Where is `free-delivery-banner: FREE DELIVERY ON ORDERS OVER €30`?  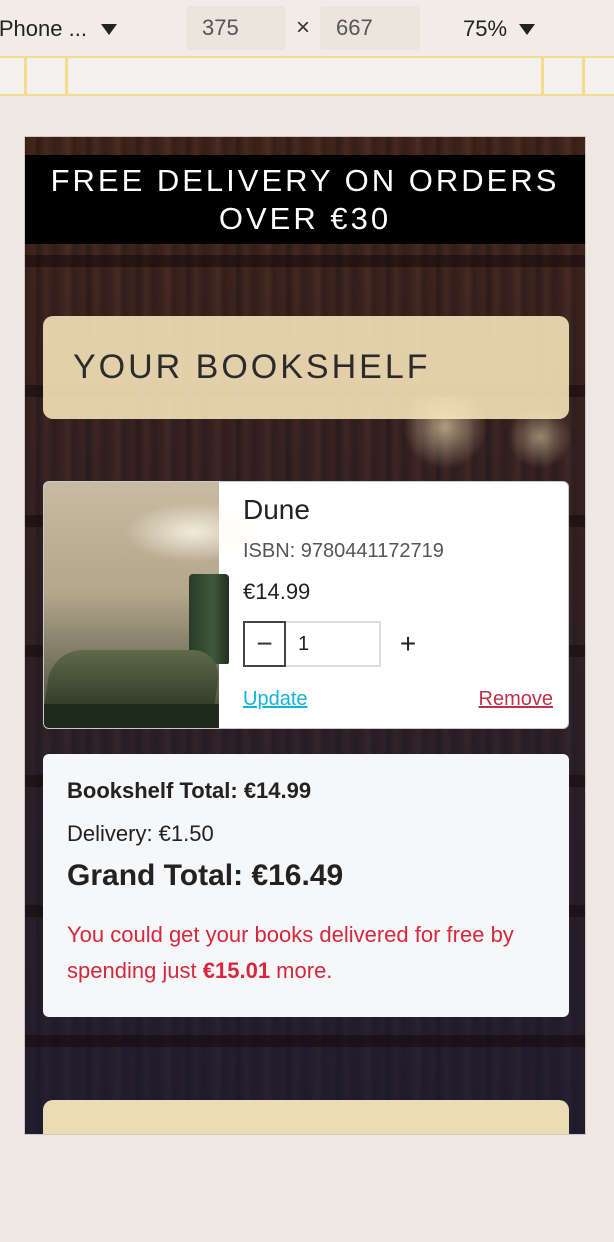 free-delivery-banner: FREE DELIVERY ON ORDERS OVER €30 is located at coordinates (305, 199).